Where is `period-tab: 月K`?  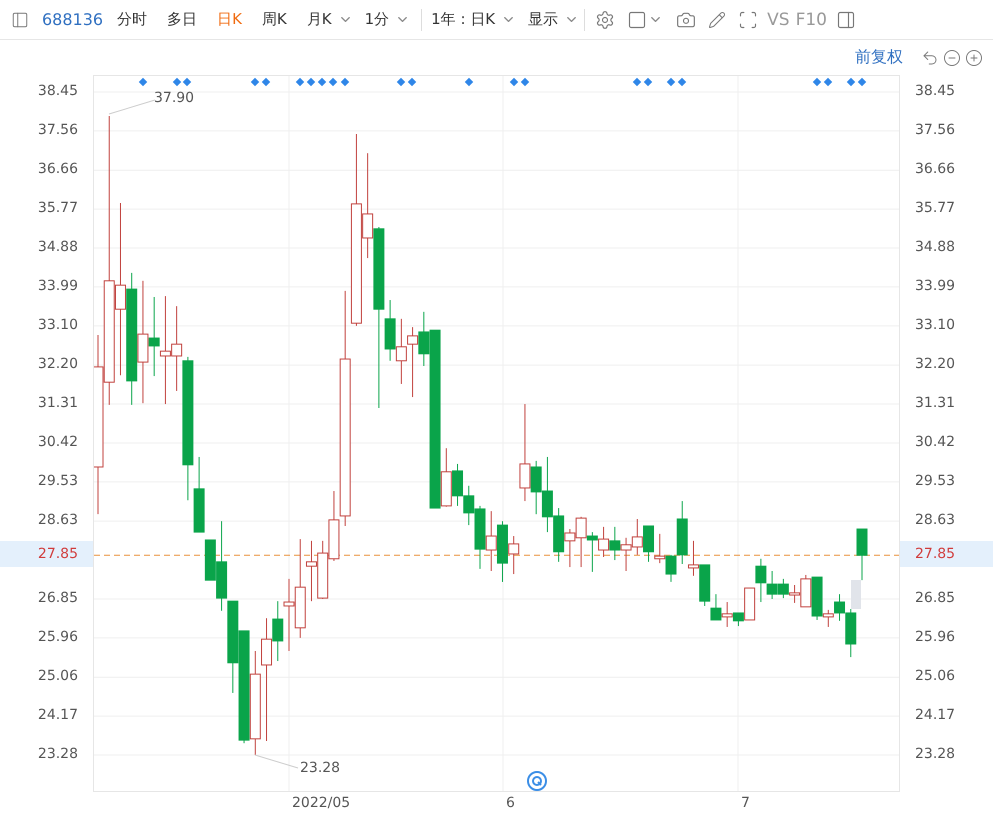
period-tab: 月K is located at coordinates (319, 19).